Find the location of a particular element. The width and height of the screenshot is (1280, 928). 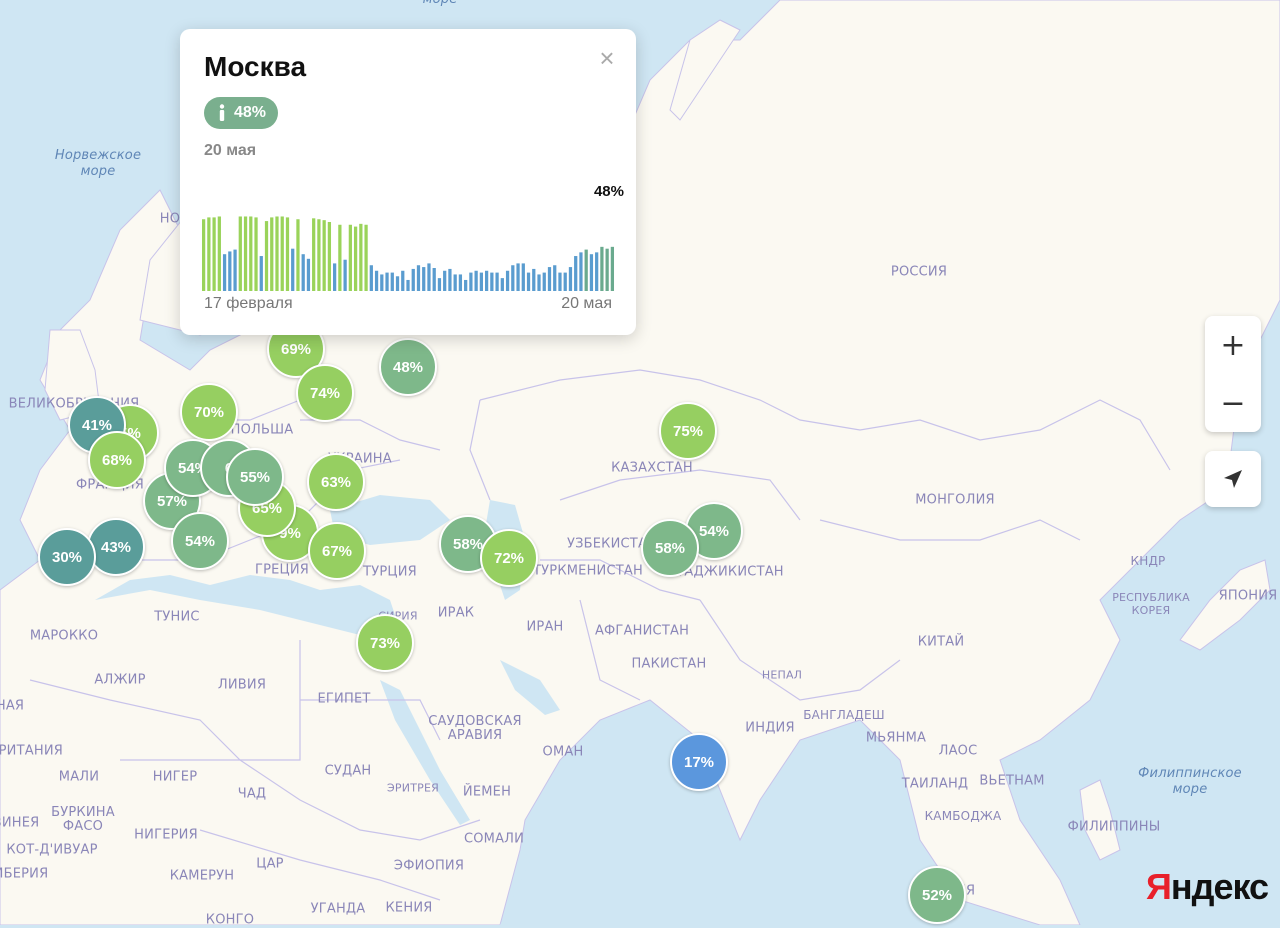

badge-value: 48% is located at coordinates (250, 112).